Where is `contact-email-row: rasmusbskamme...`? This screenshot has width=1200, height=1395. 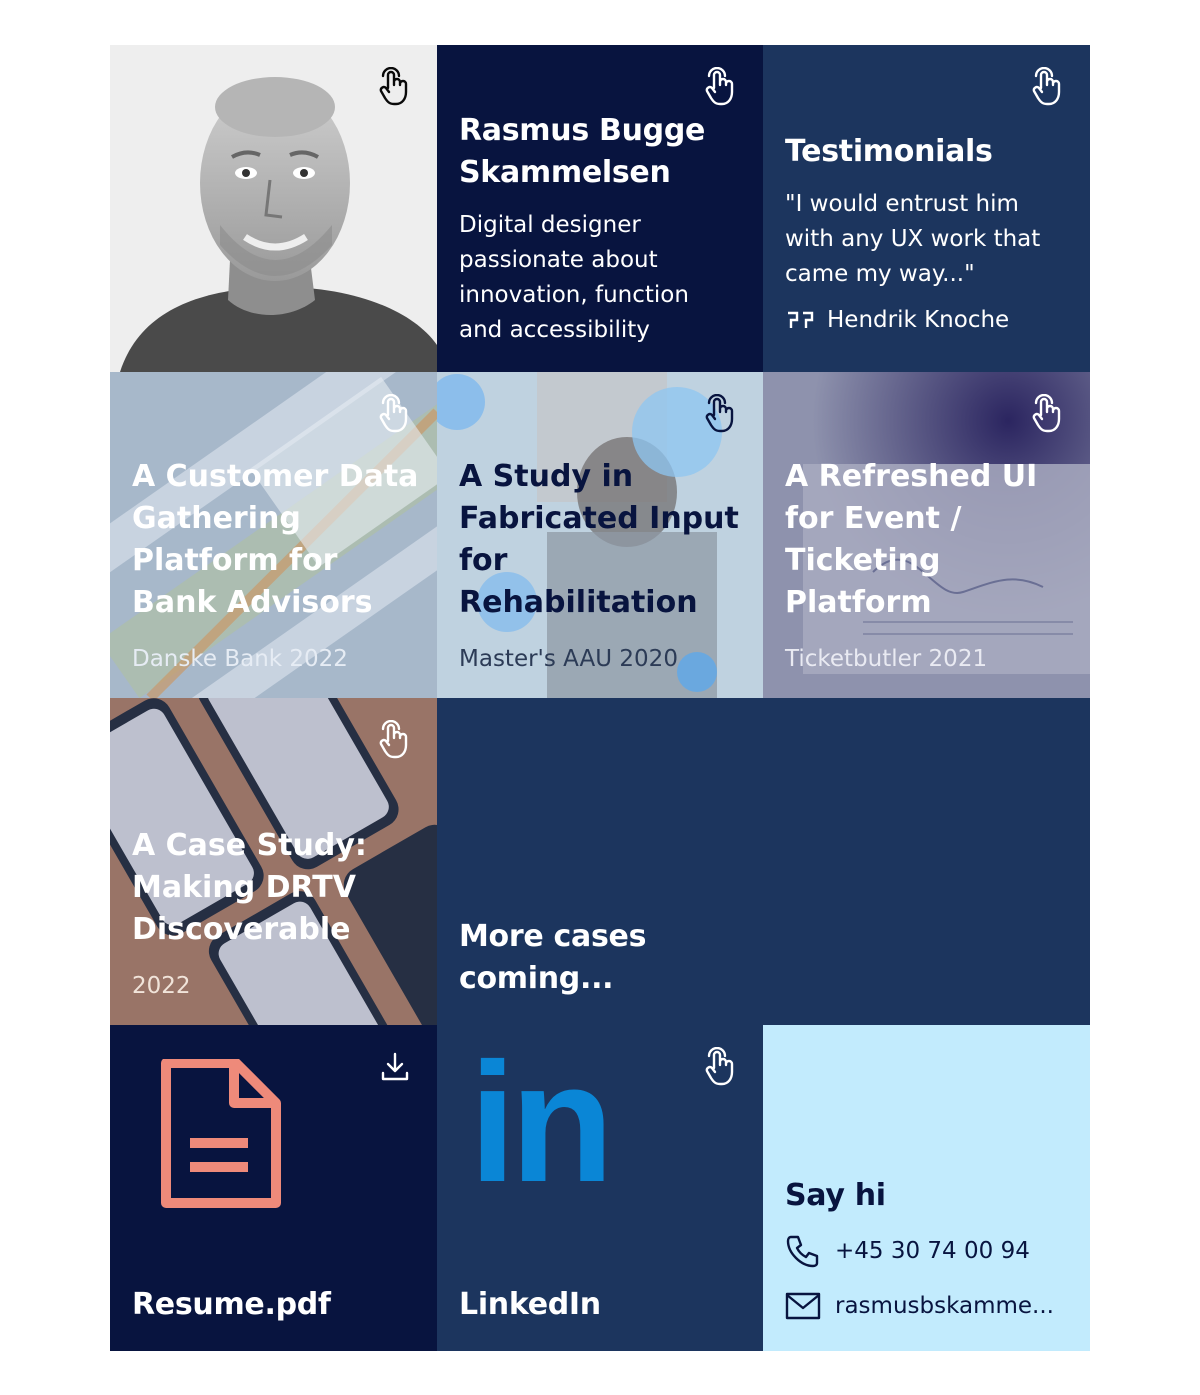
contact-email-row: rasmusbskamme... is located at coordinates (919, 1306).